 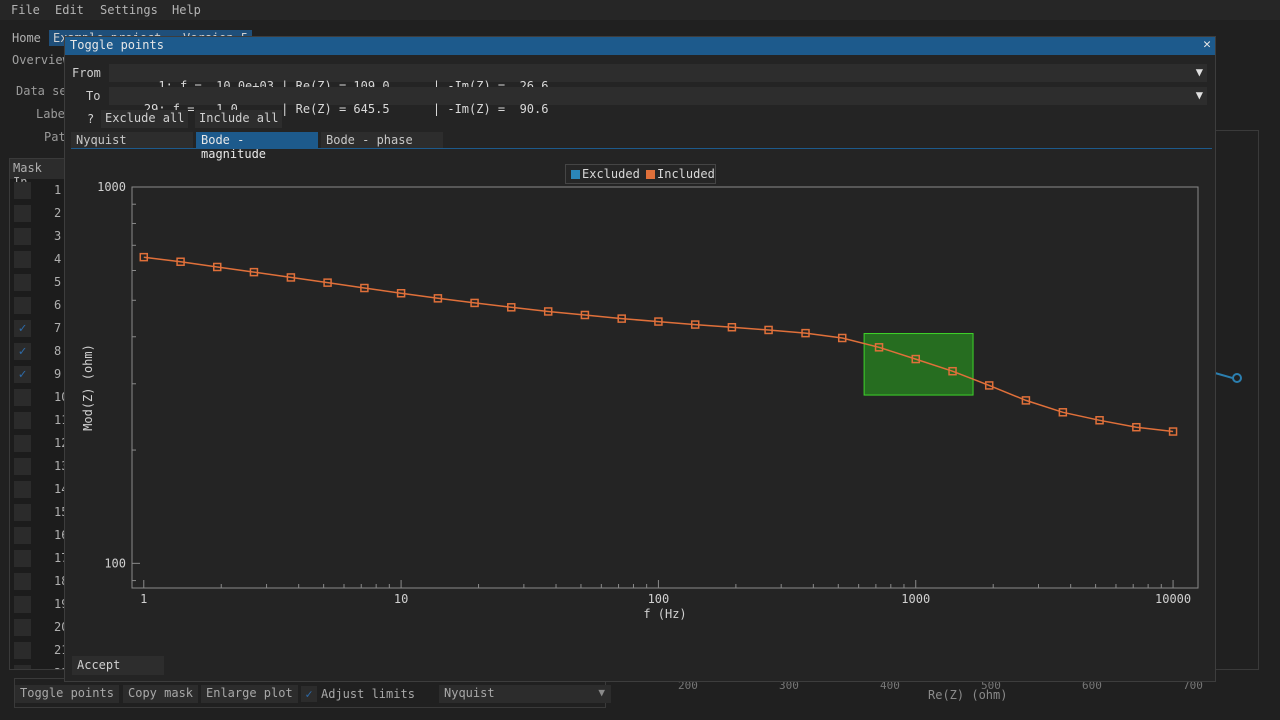 What do you see at coordinates (37, 512) in the screenshot?
I see `table-row: 15` at bounding box center [37, 512].